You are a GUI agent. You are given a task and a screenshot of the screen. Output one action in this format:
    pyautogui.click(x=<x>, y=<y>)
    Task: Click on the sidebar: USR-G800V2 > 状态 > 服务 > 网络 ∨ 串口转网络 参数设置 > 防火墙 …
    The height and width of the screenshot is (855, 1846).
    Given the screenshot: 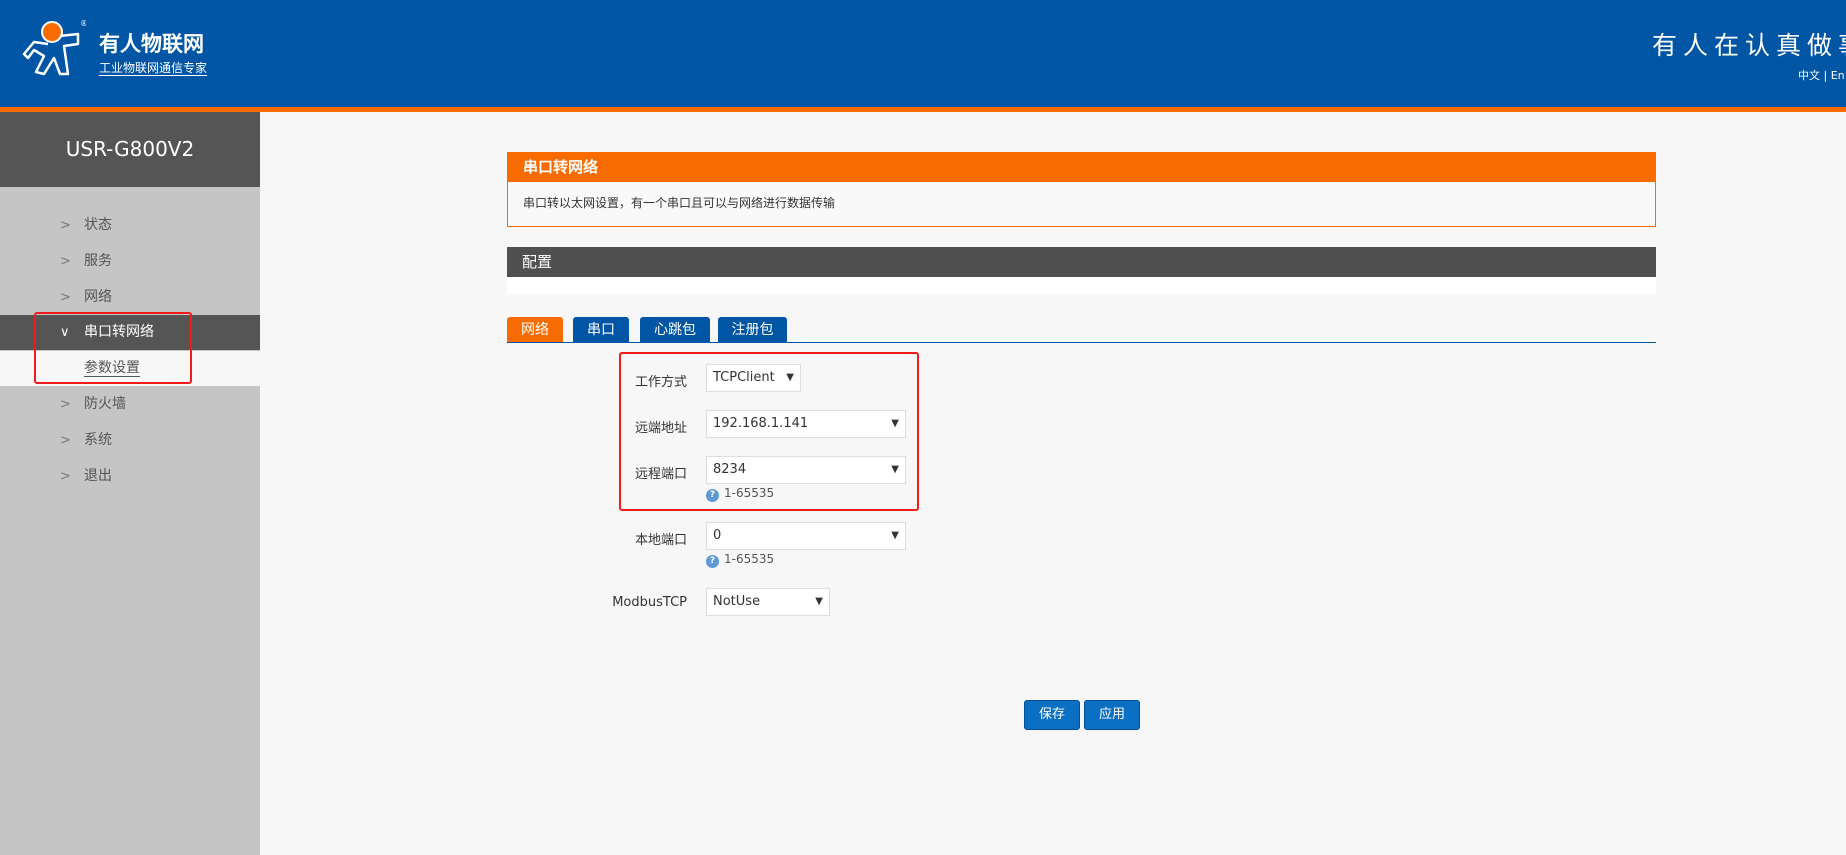 What is the action you would take?
    pyautogui.click(x=130, y=483)
    